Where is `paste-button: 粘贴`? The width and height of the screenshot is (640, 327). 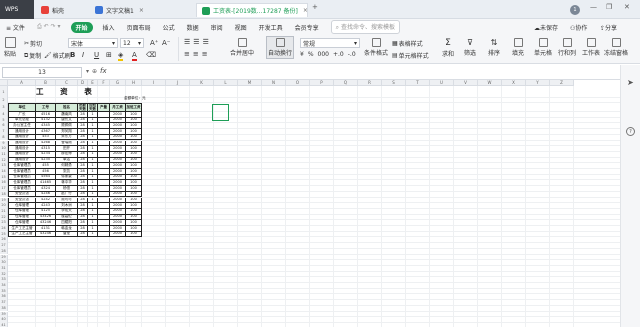 paste-button: 粘贴 is located at coordinates (10, 47).